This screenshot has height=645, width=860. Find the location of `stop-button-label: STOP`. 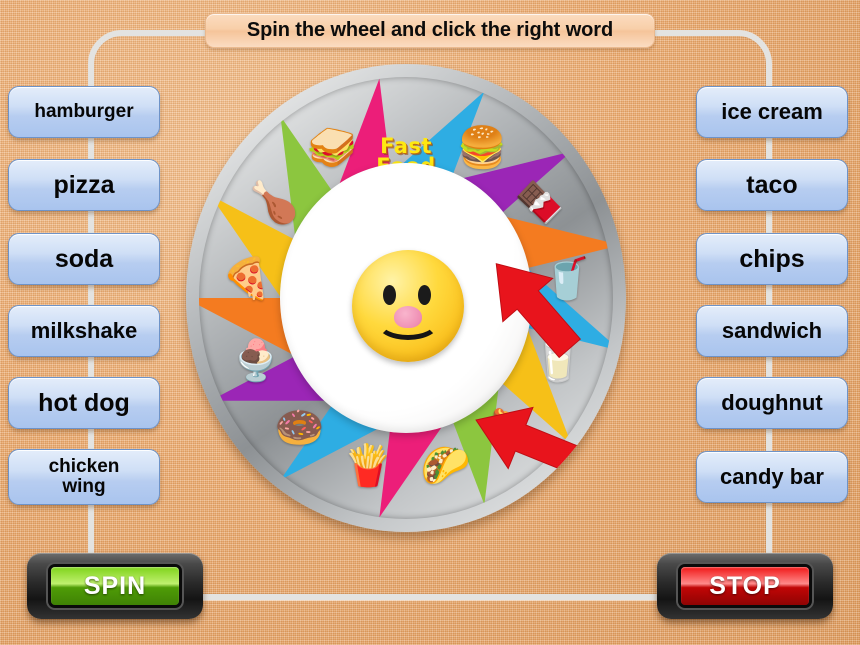

stop-button-label: STOP is located at coordinates (745, 586).